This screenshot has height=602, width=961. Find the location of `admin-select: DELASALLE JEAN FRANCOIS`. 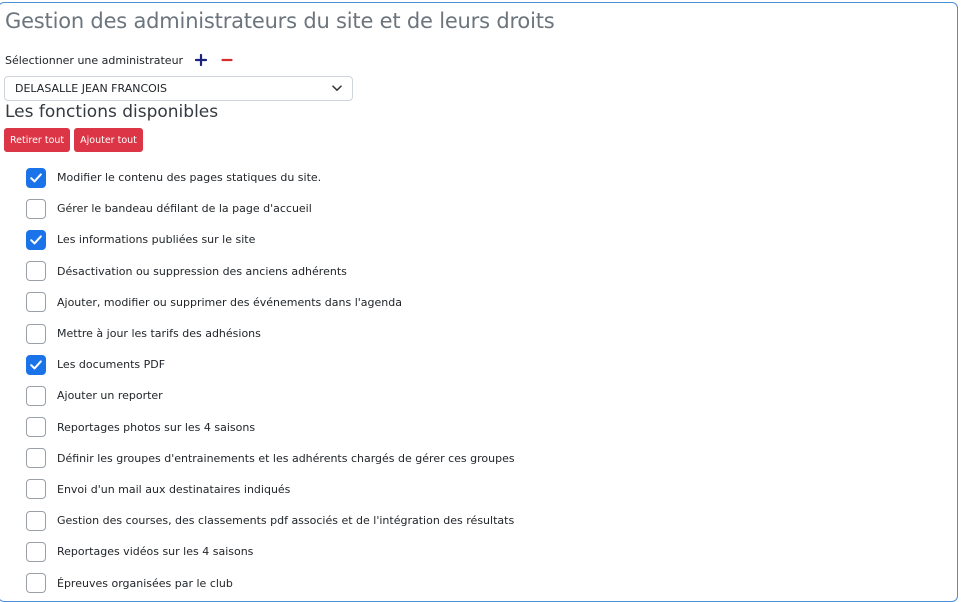

admin-select: DELASALLE JEAN FRANCOIS is located at coordinates (178, 88).